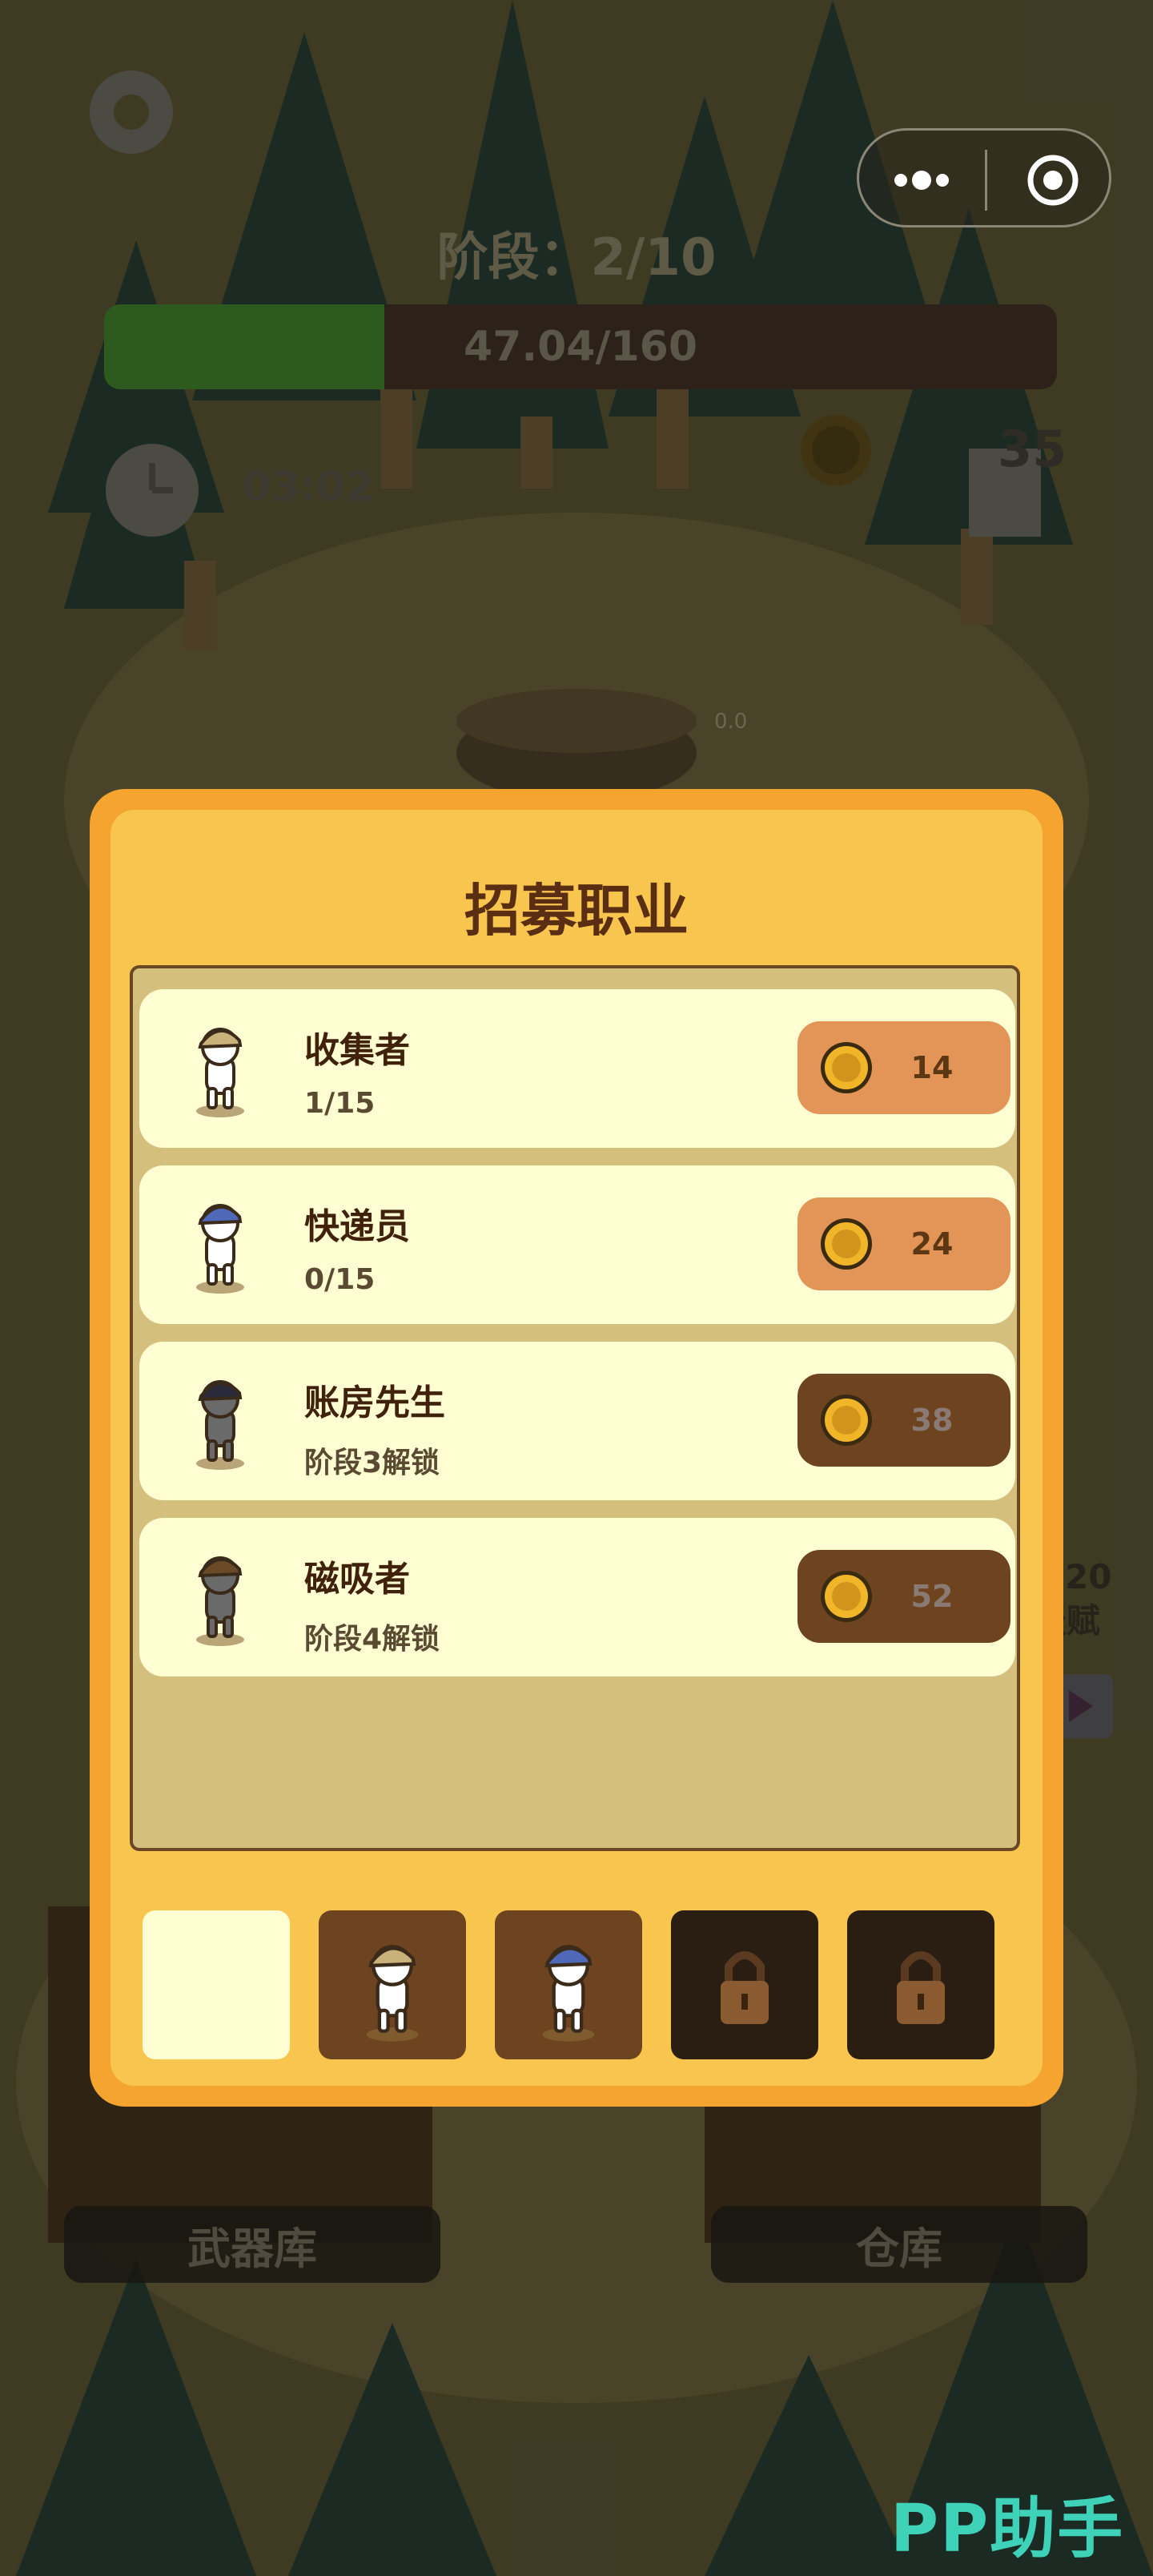 This screenshot has height=2576, width=1153. Describe the element at coordinates (922, 180) in the screenshot. I see `more-dots-icon` at that location.